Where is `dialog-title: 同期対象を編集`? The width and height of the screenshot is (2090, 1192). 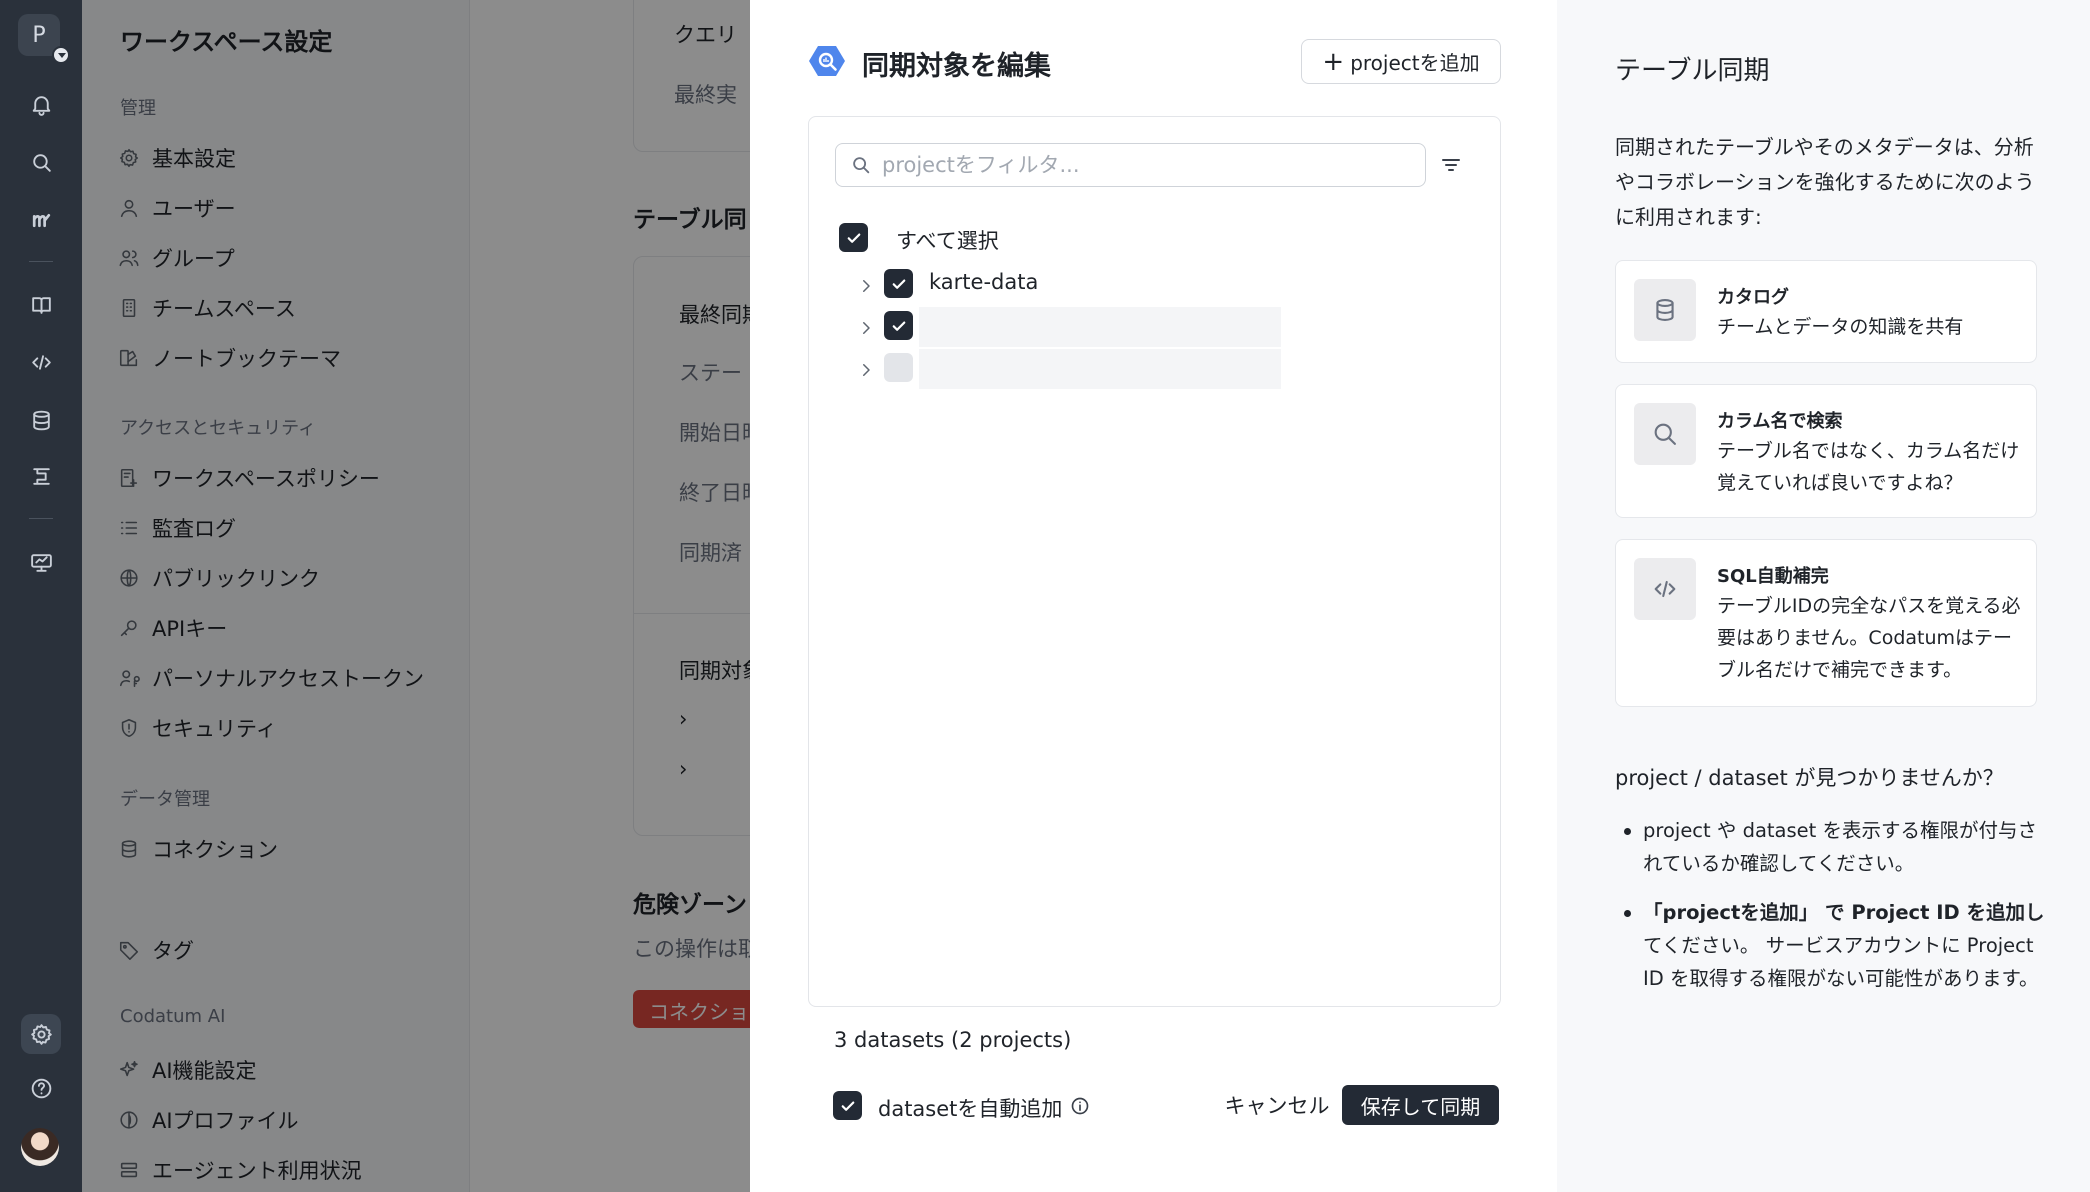
dialog-title: 同期対象を編集 is located at coordinates (956, 66).